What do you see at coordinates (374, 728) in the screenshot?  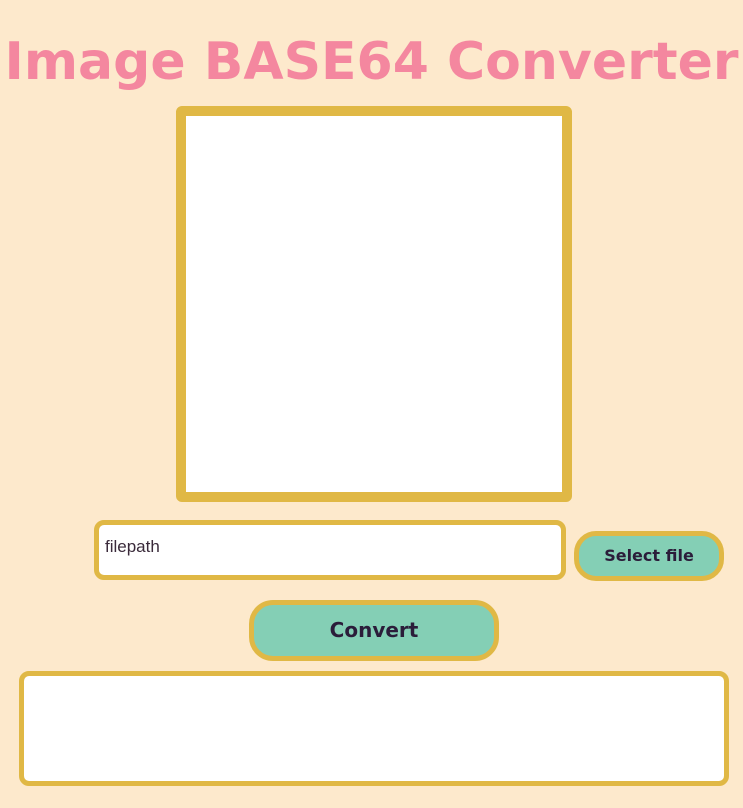 I see `base64-output` at bounding box center [374, 728].